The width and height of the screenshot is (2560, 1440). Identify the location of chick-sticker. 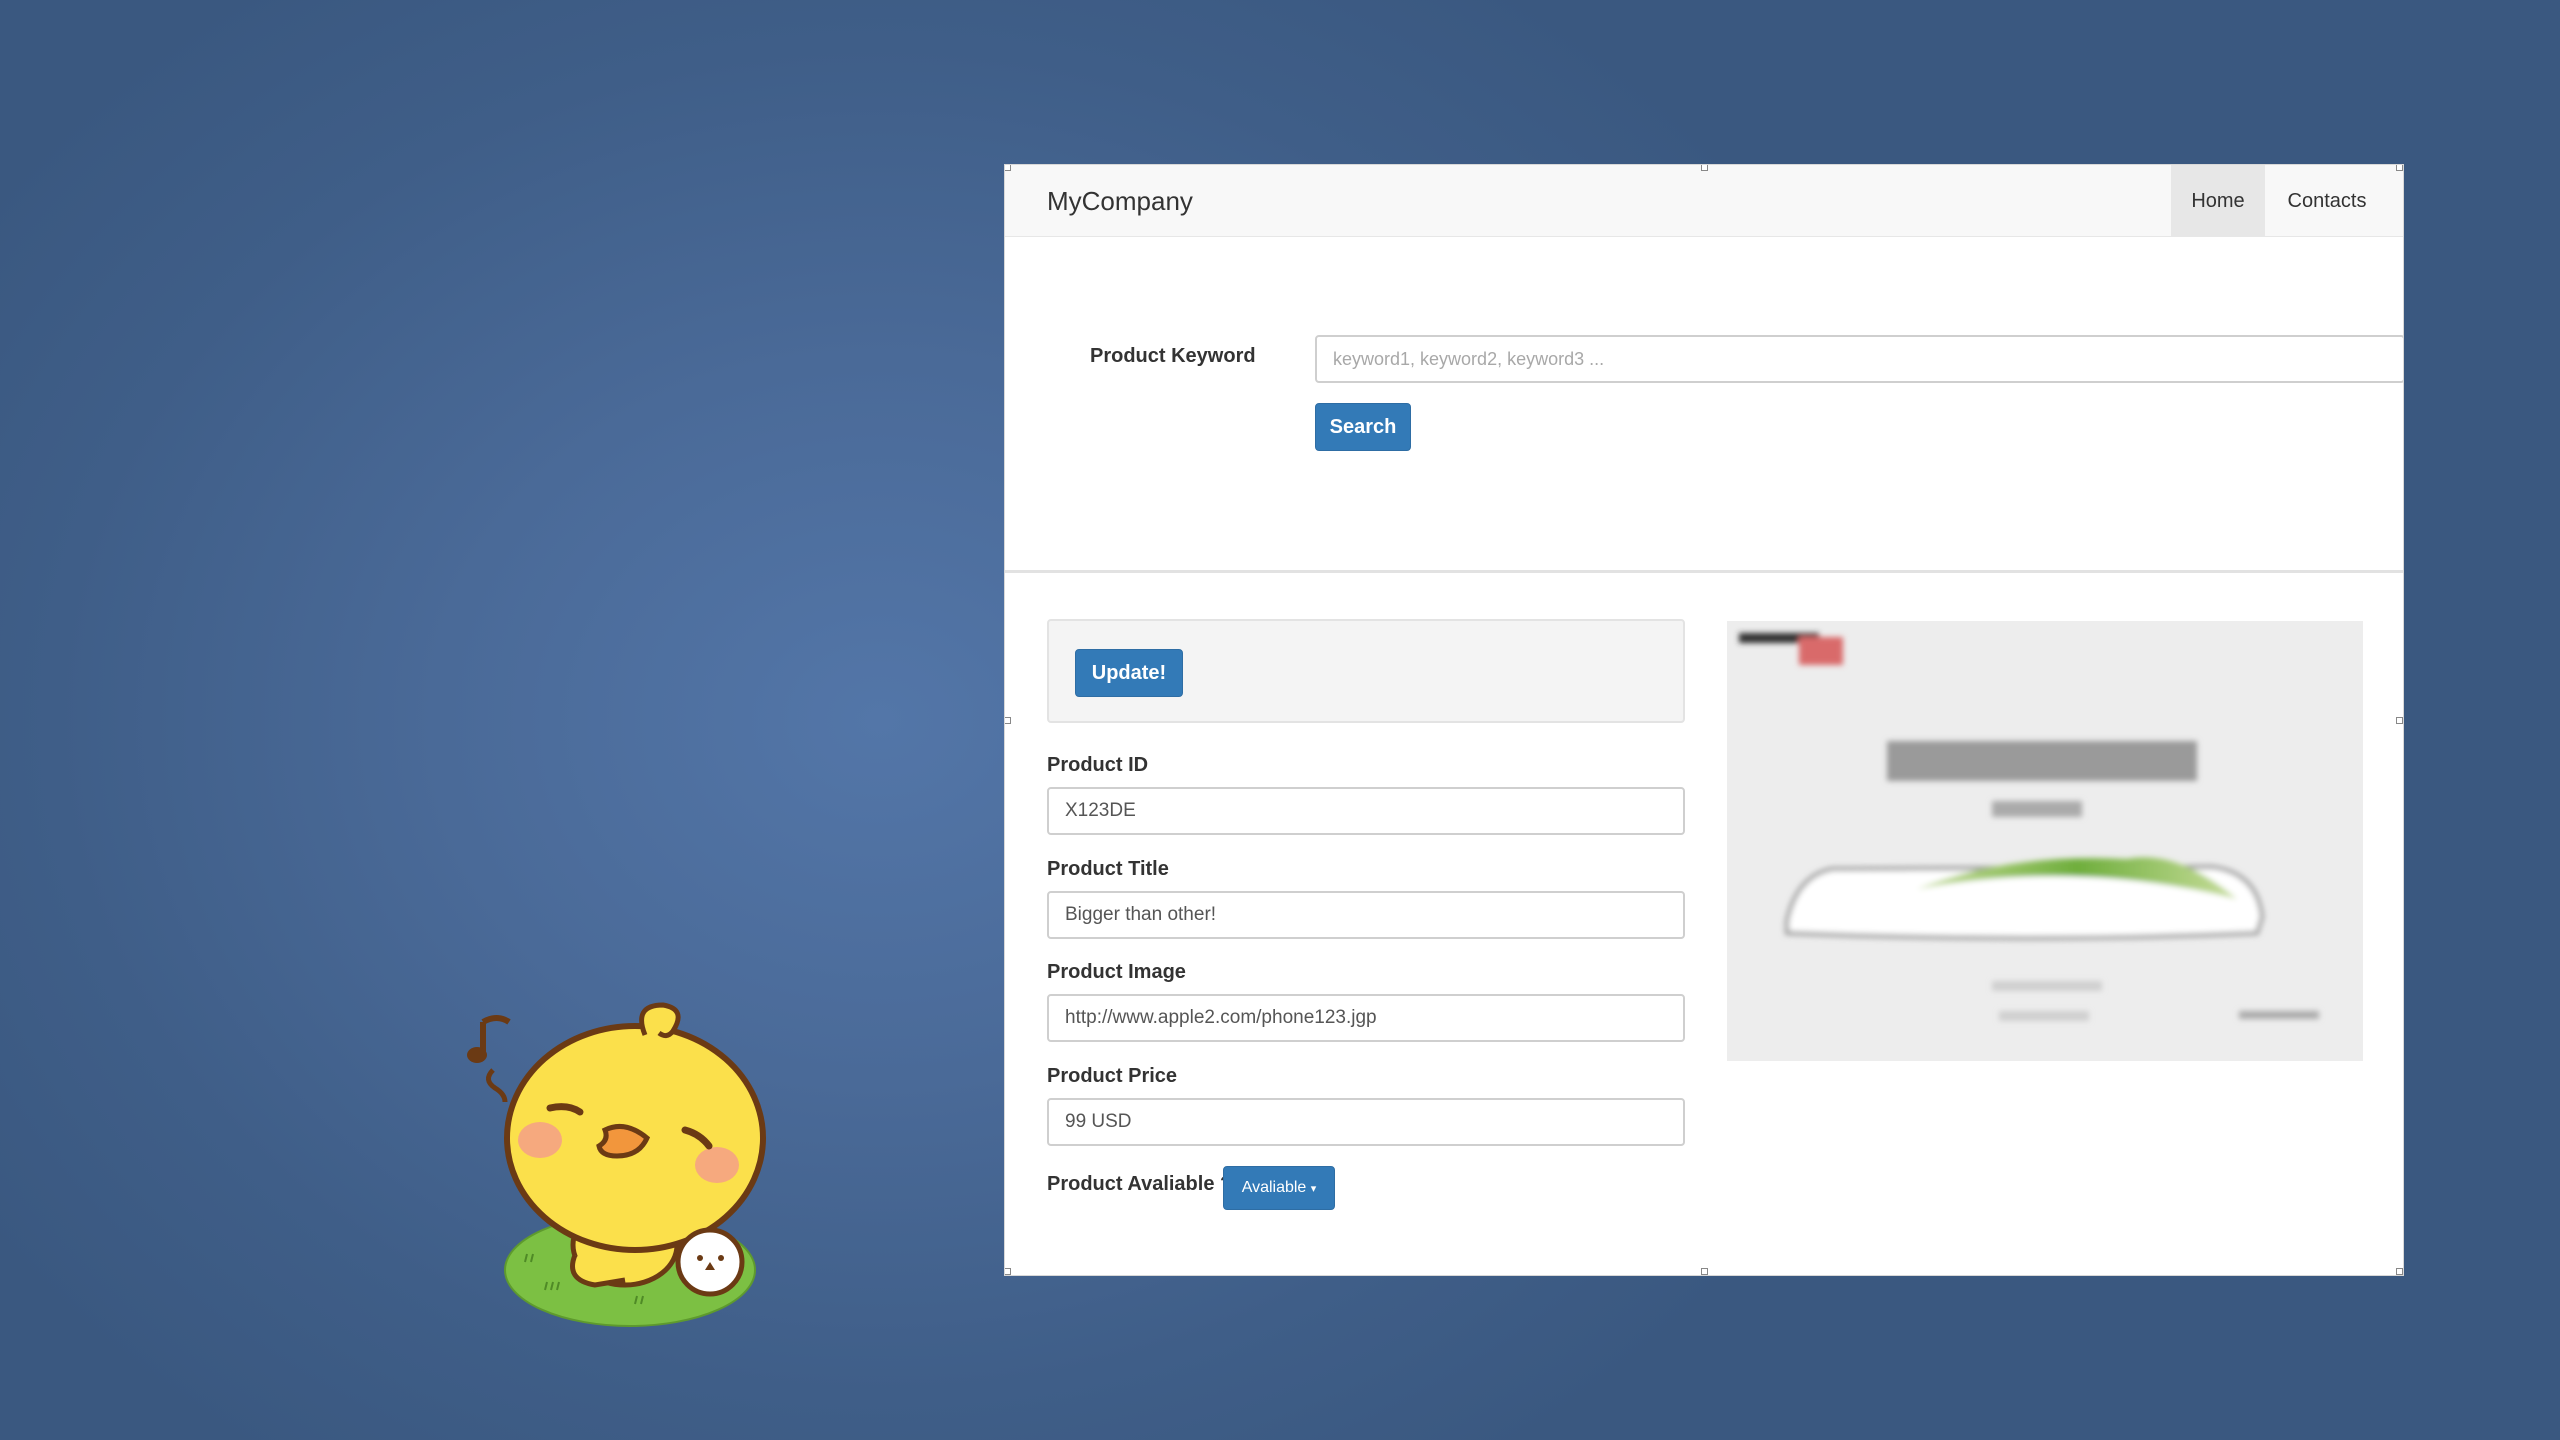
(620, 1170).